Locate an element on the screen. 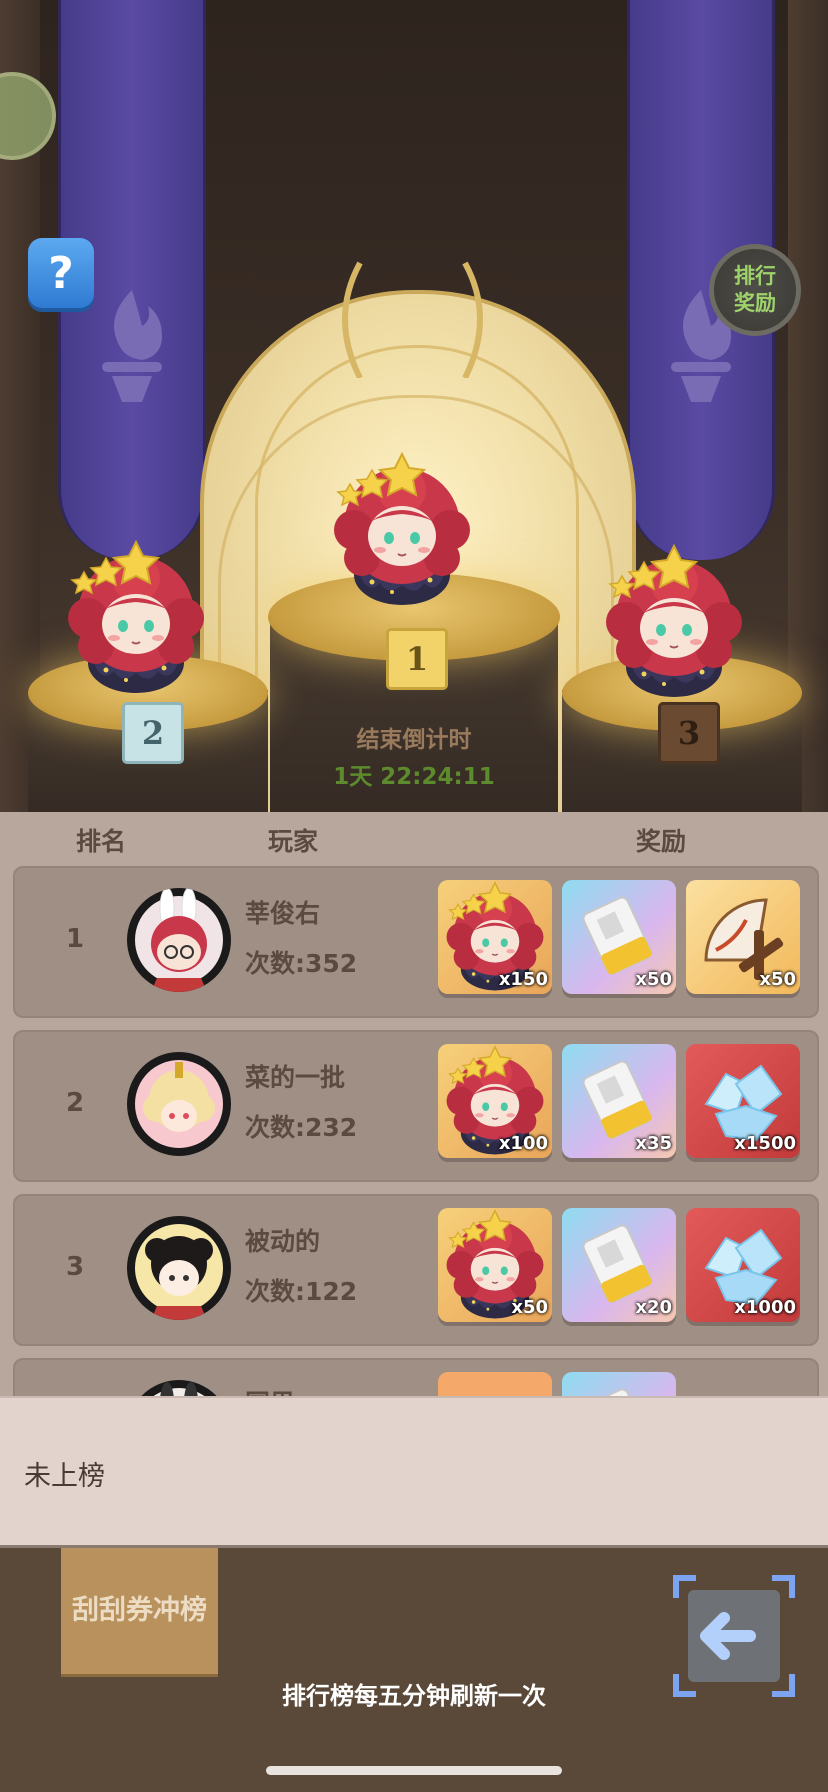 The height and width of the screenshot is (1792, 828). reward-character-tile: x100 is located at coordinates (495, 1101).